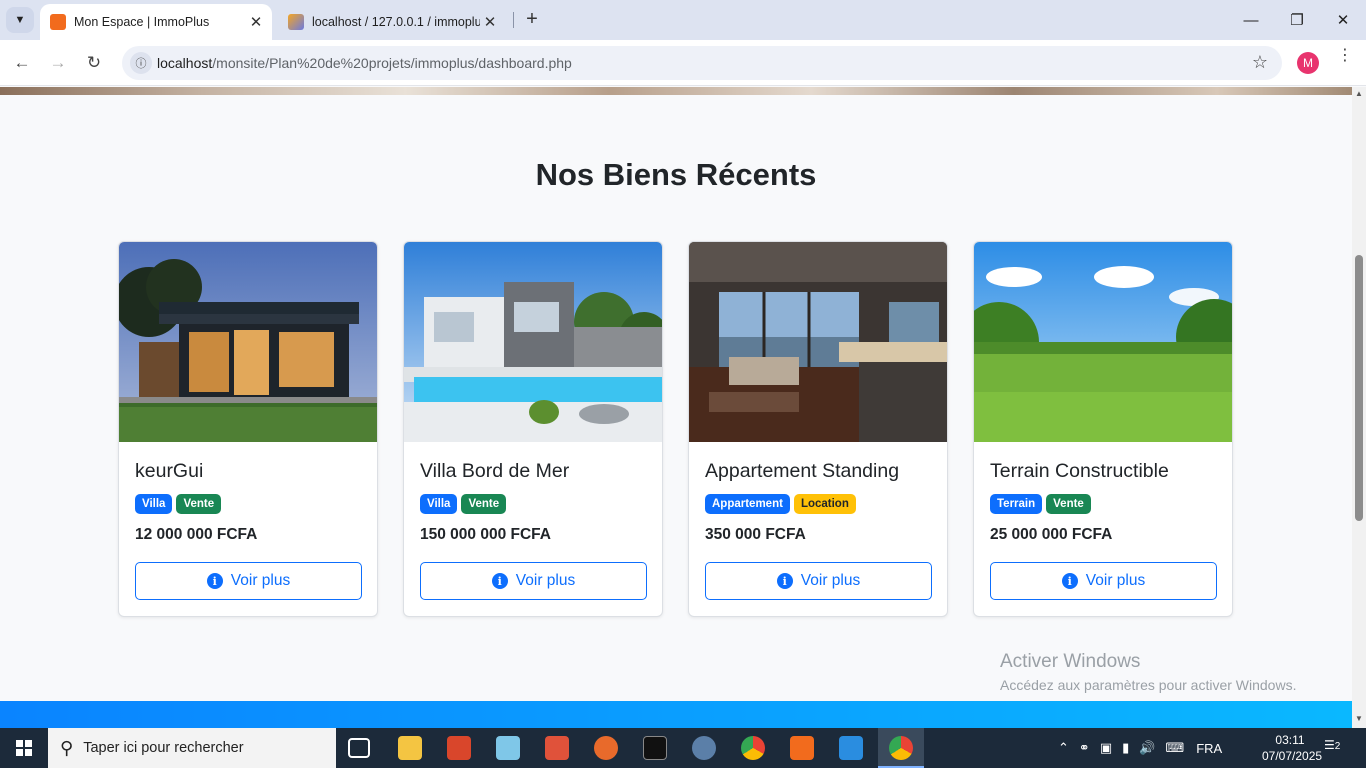  I want to click on scroll-up-arrow-icon: ▲, so click(1359, 94).